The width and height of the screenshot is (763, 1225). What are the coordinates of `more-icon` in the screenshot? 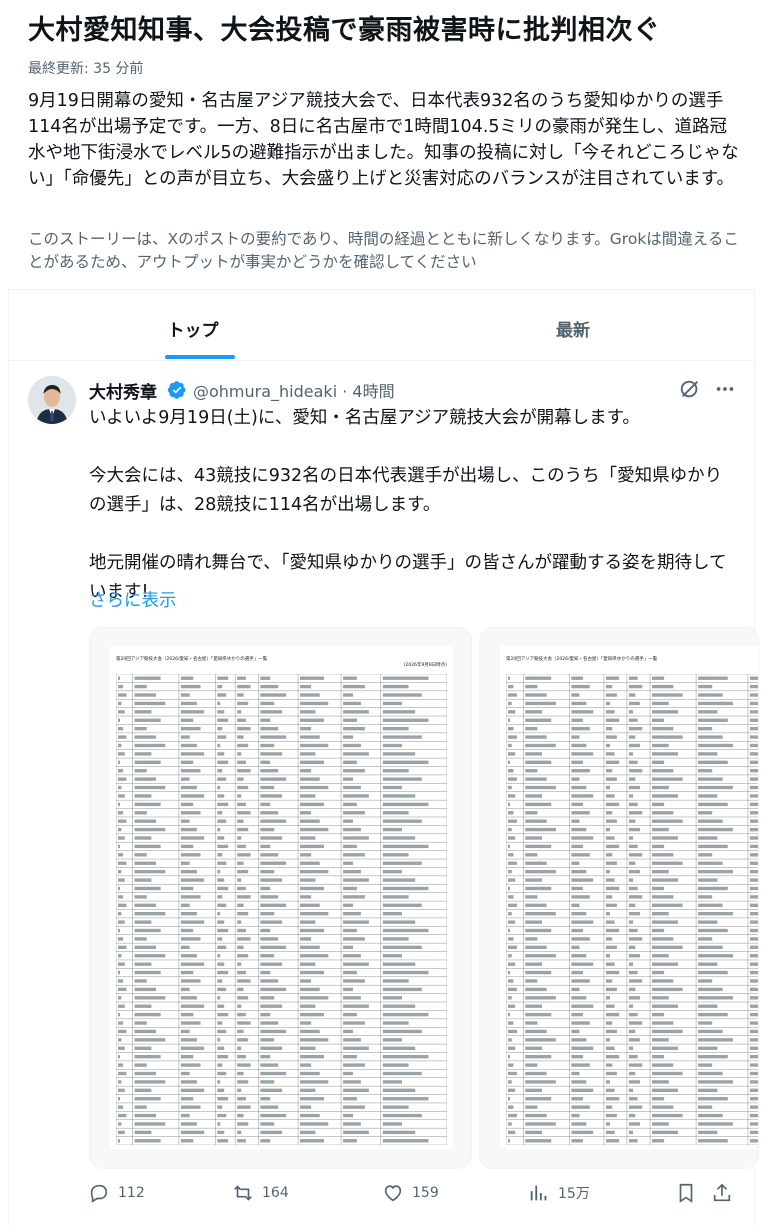 It's located at (725, 389).